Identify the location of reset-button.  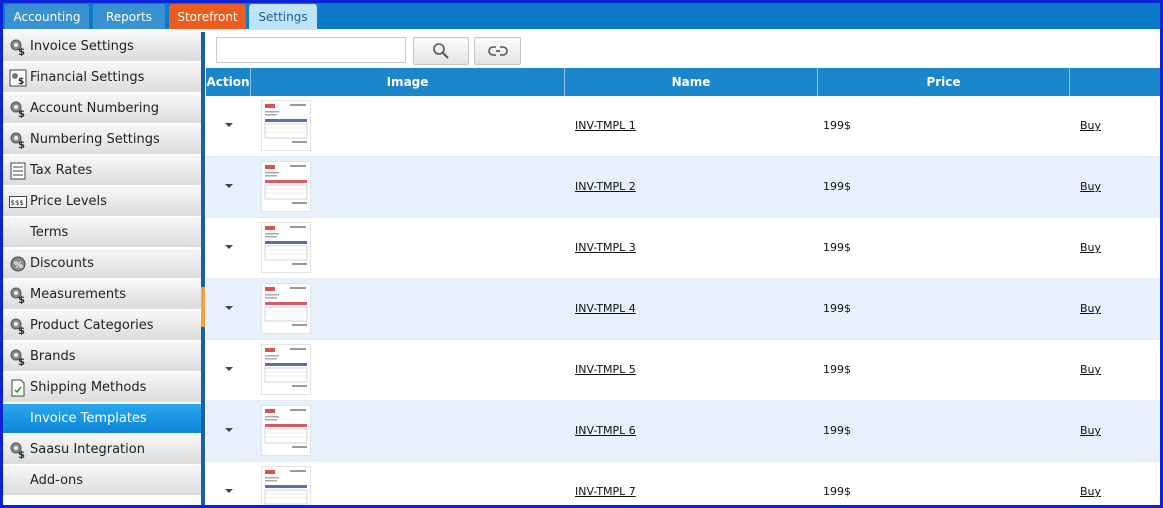
(497, 51).